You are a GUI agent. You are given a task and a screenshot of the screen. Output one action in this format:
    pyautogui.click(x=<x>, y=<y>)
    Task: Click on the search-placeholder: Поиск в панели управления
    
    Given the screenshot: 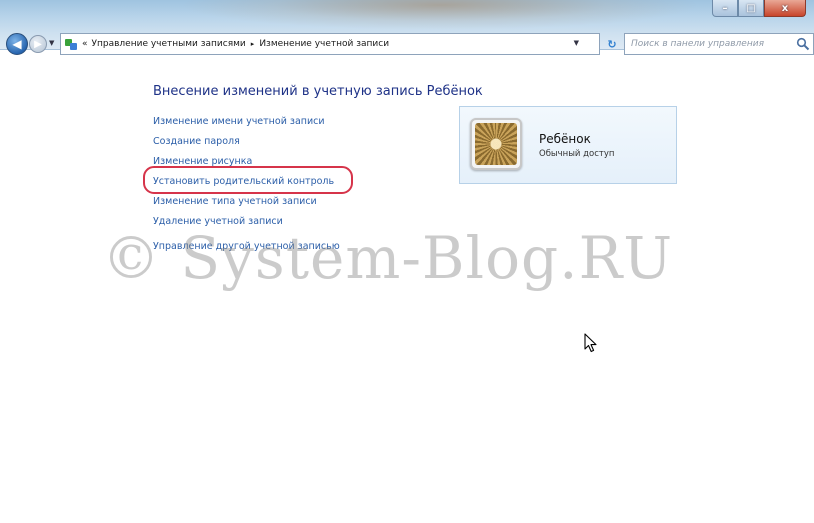 What is the action you would take?
    pyautogui.click(x=697, y=44)
    